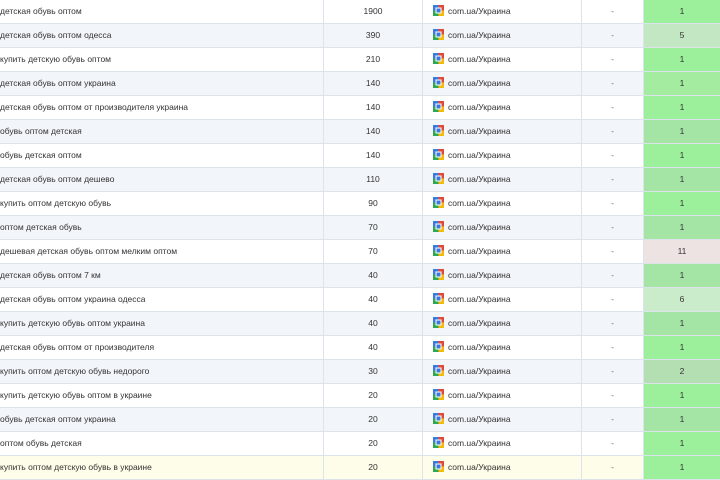 The width and height of the screenshot is (720, 480). I want to click on keyword-cell: обувь детская оптом украина, so click(58, 419).